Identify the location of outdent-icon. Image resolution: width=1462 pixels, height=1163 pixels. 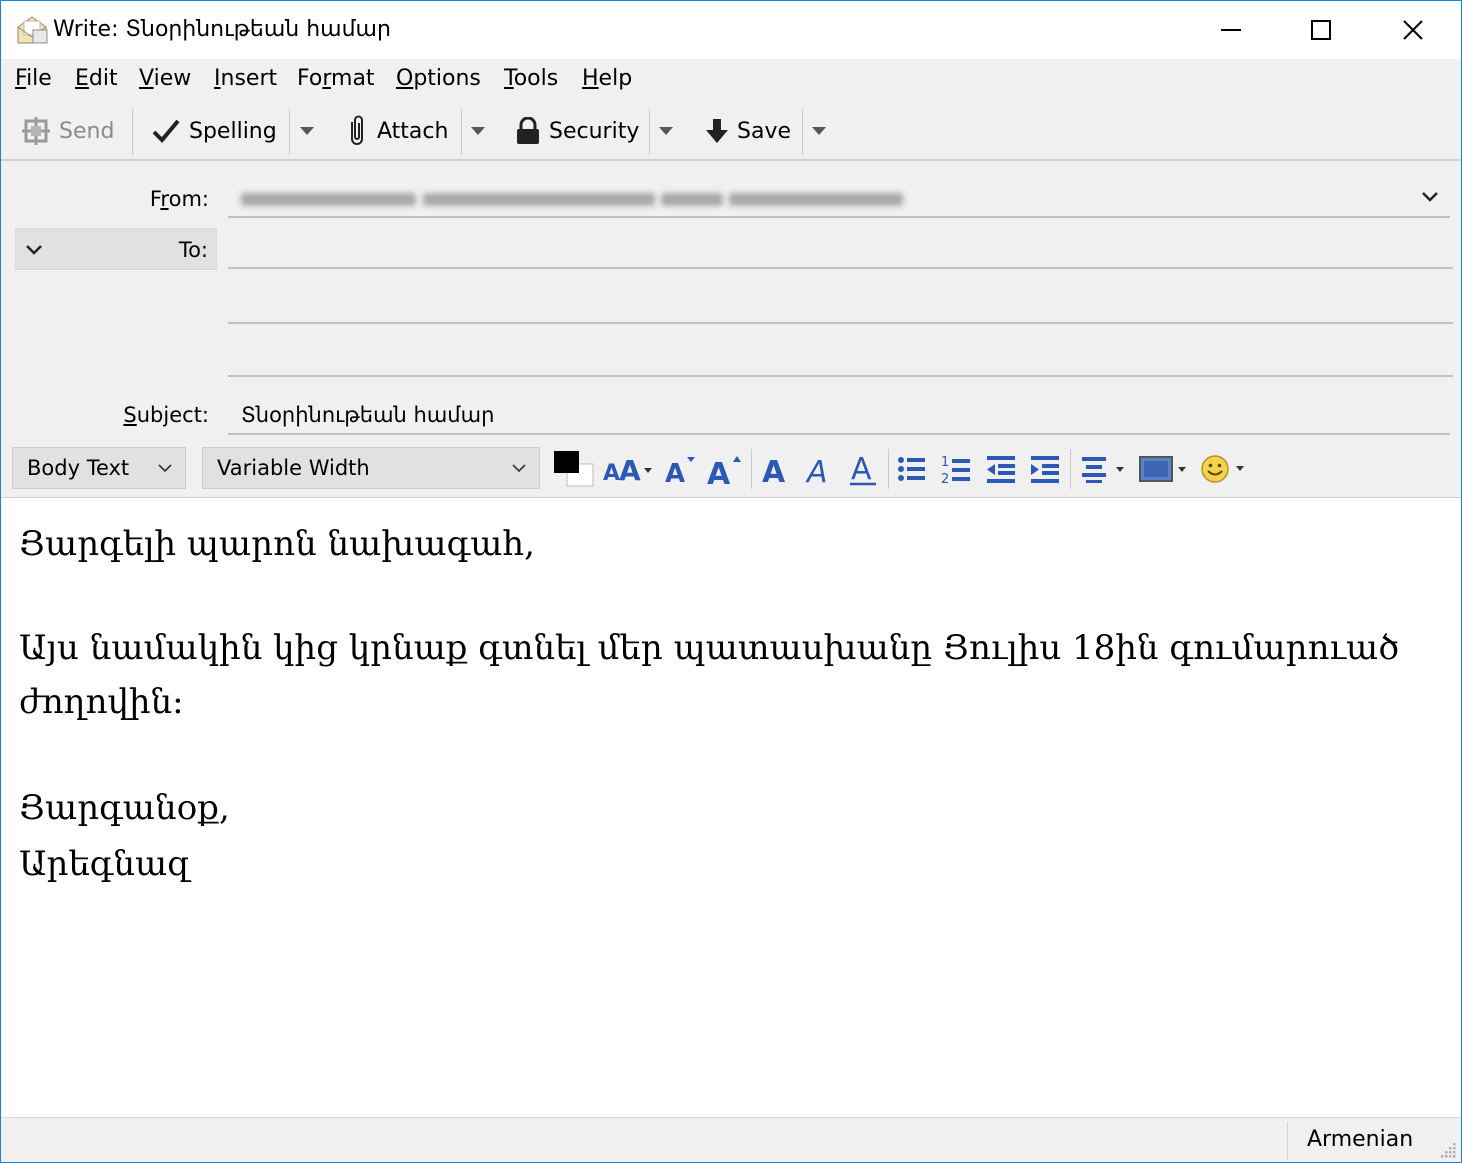
(1001, 469).